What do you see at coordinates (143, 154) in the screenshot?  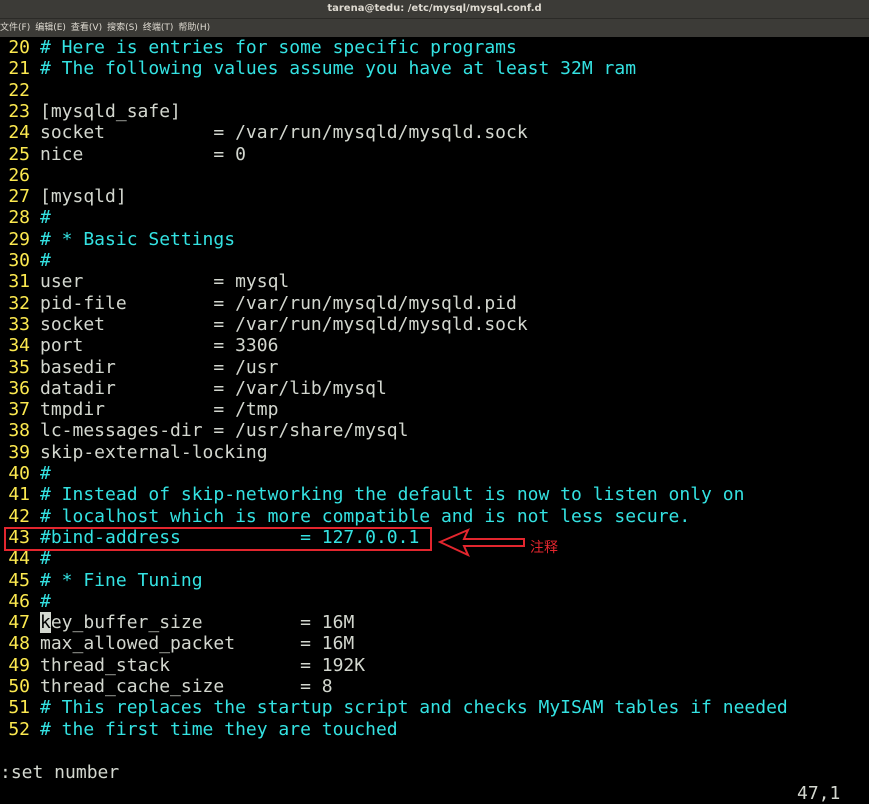 I see `line-text: nice = 0` at bounding box center [143, 154].